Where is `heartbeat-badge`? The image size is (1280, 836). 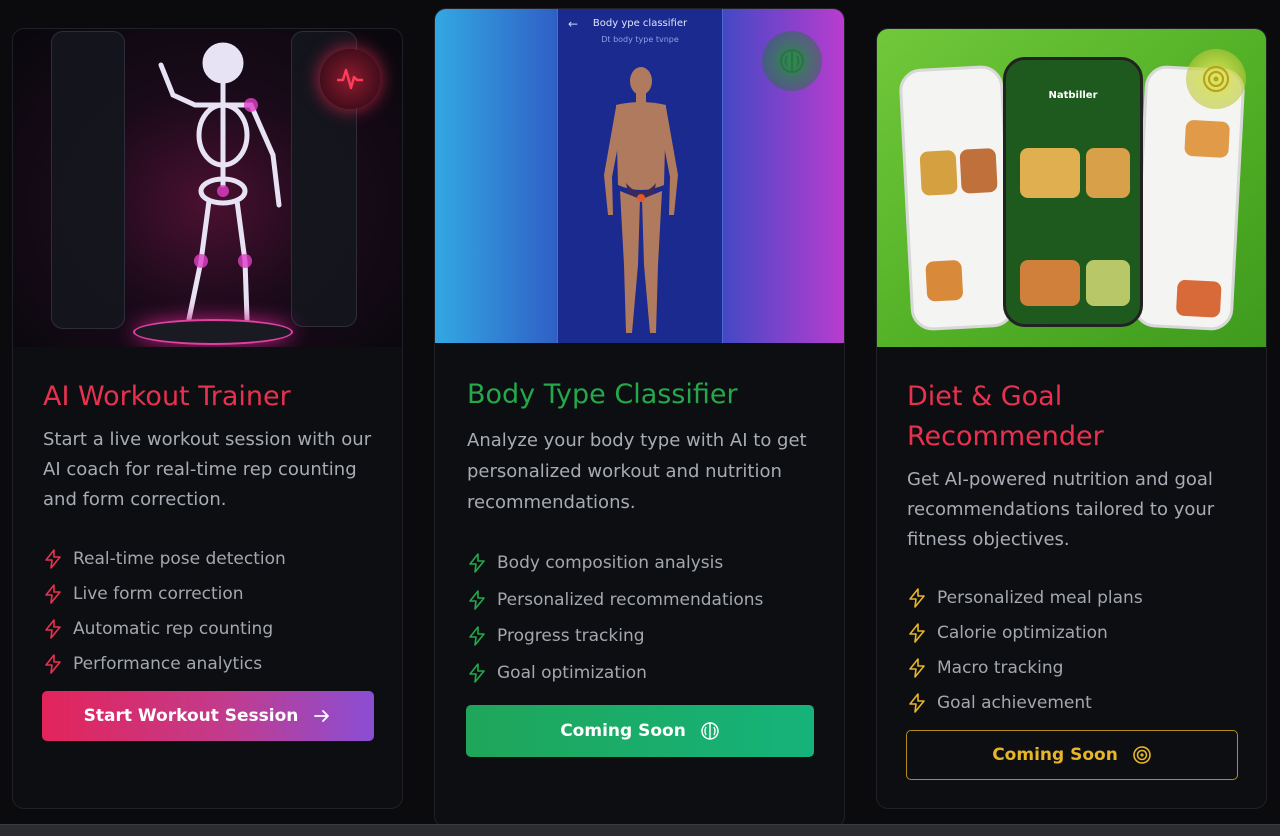 heartbeat-badge is located at coordinates (350, 79).